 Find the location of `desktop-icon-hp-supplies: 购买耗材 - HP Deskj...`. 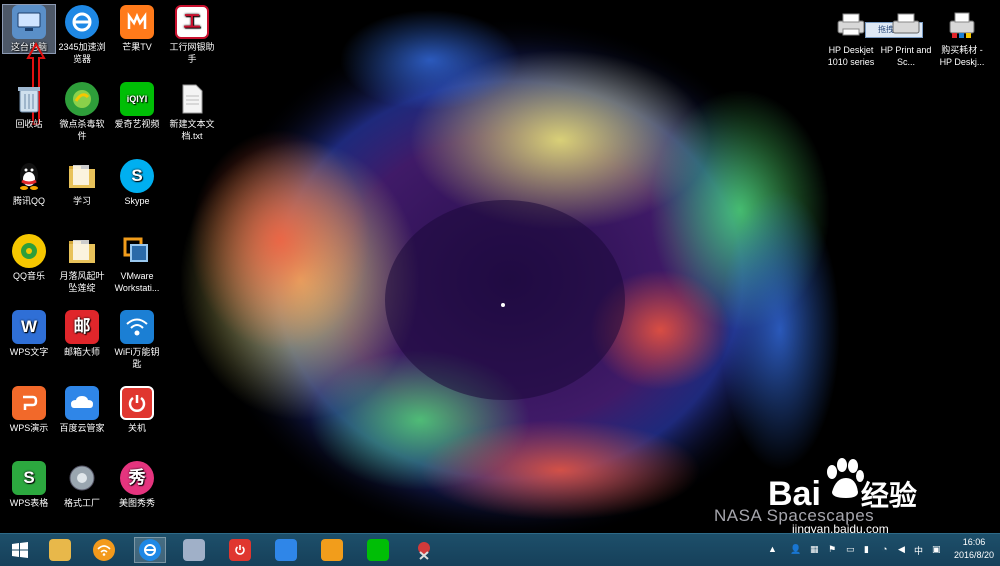

desktop-icon-hp-supplies: 购买耗材 - HP Deskj... is located at coordinates (962, 38).